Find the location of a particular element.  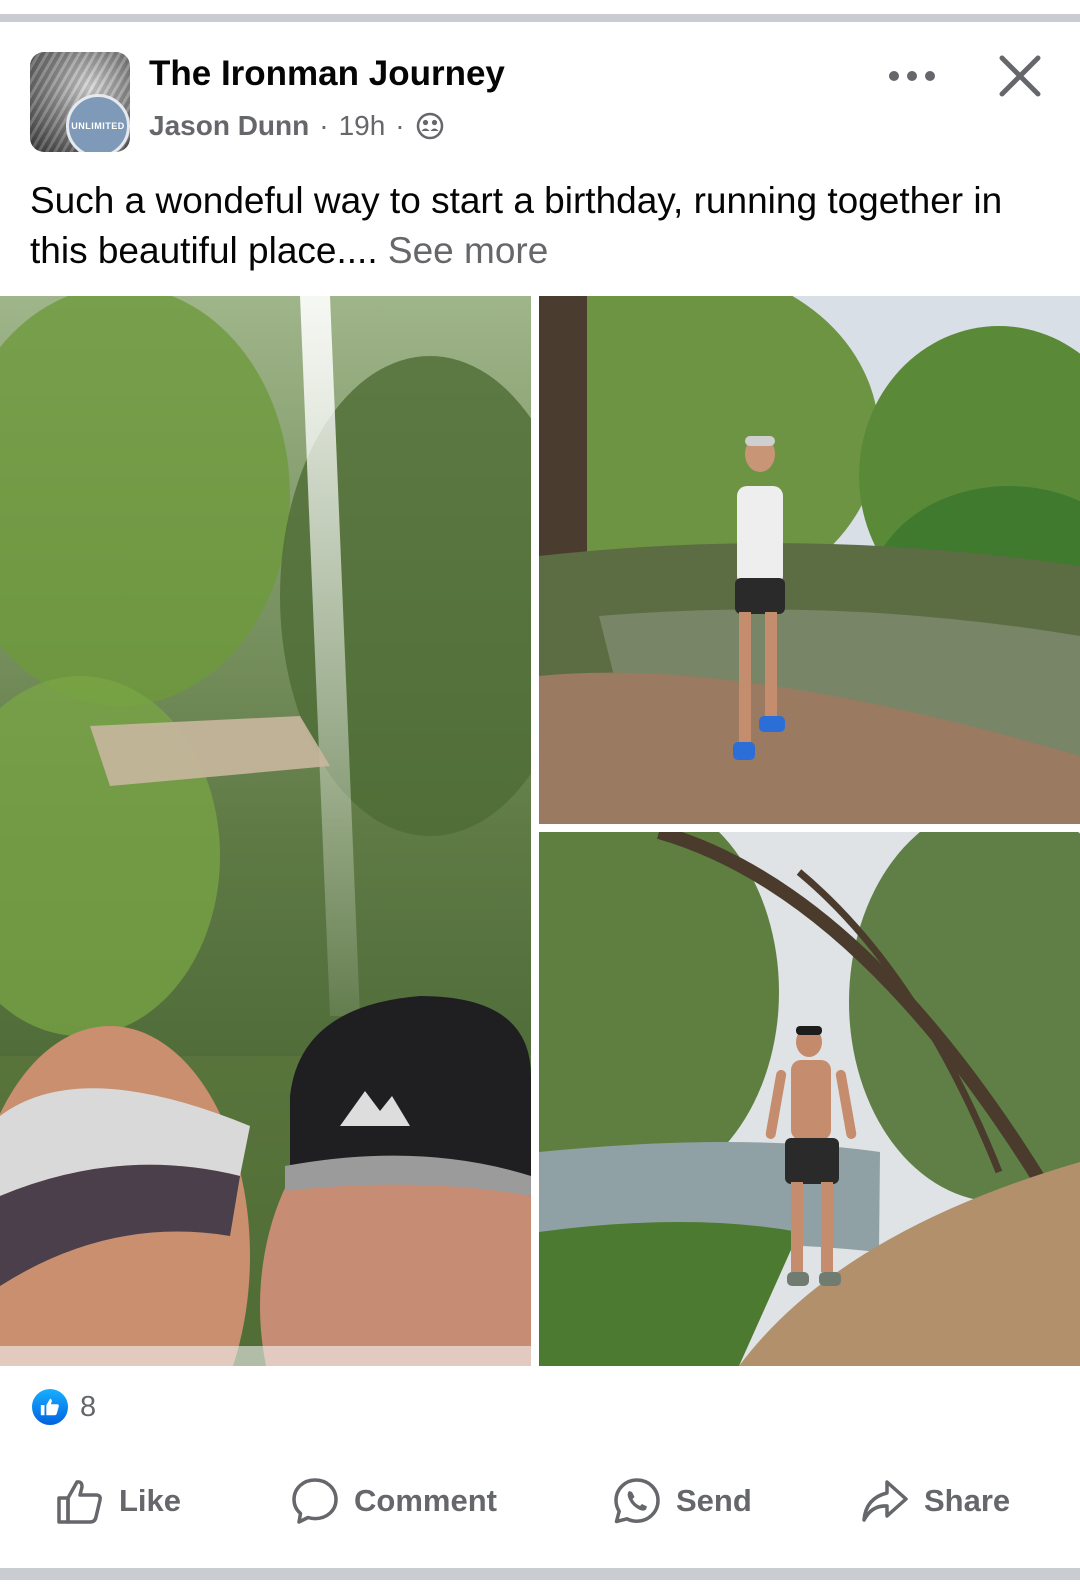

page-avatar: UNLIMITED is located at coordinates (80, 102).